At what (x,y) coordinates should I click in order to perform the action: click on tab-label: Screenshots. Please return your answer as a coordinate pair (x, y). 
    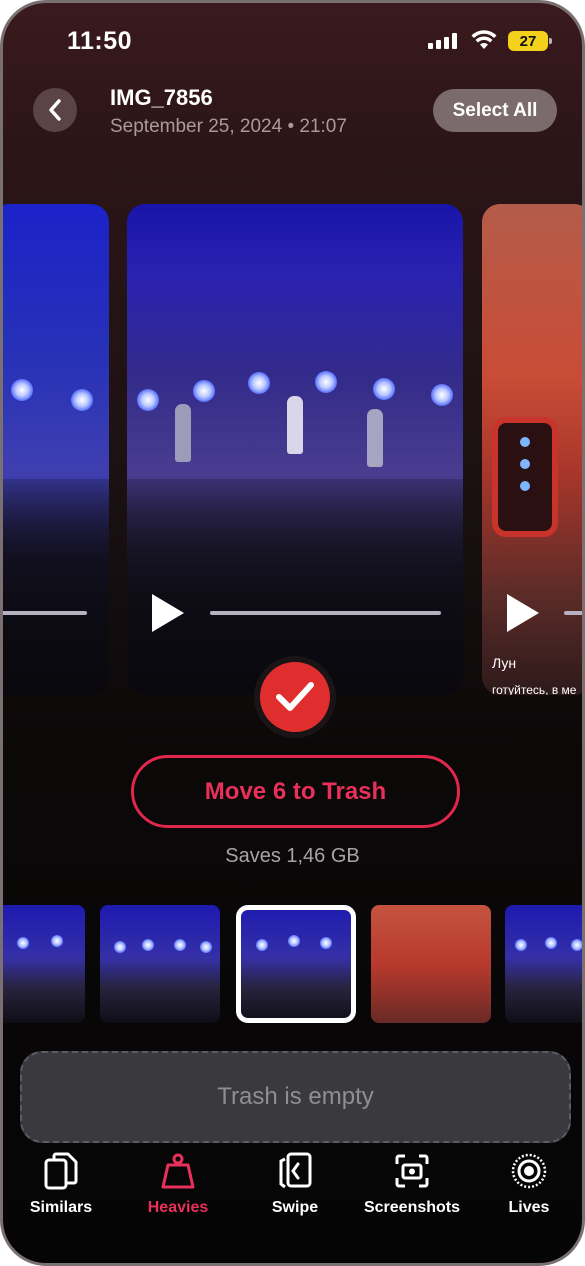
    Looking at the image, I should click on (412, 1207).